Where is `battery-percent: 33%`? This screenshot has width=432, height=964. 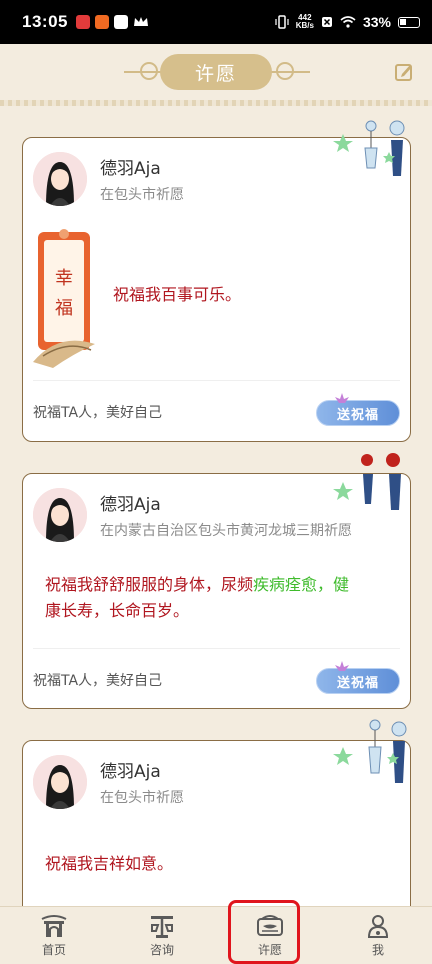 battery-percent: 33% is located at coordinates (376, 22).